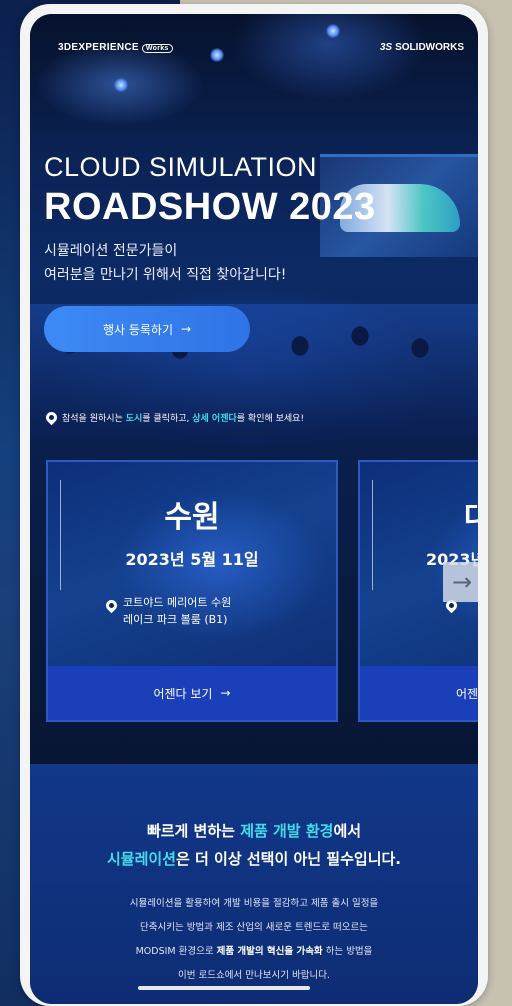  What do you see at coordinates (386, 47) in the screenshot?
I see `ds-logo-mark: 3S` at bounding box center [386, 47].